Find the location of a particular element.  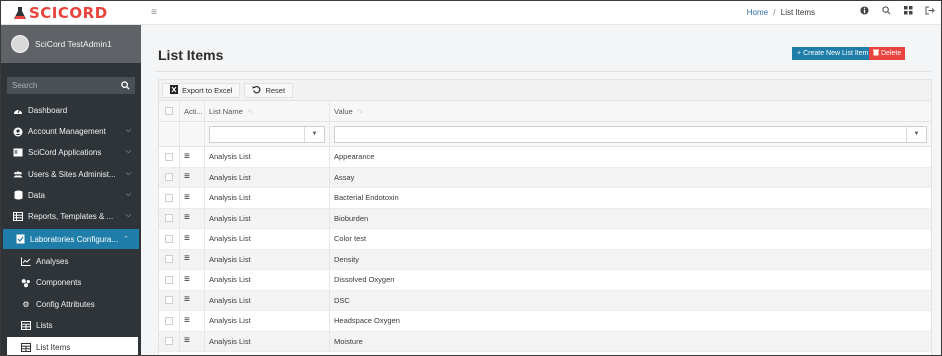

table-row: ≡ Analysis List Bacterial Endotoxin is located at coordinates (545, 198).